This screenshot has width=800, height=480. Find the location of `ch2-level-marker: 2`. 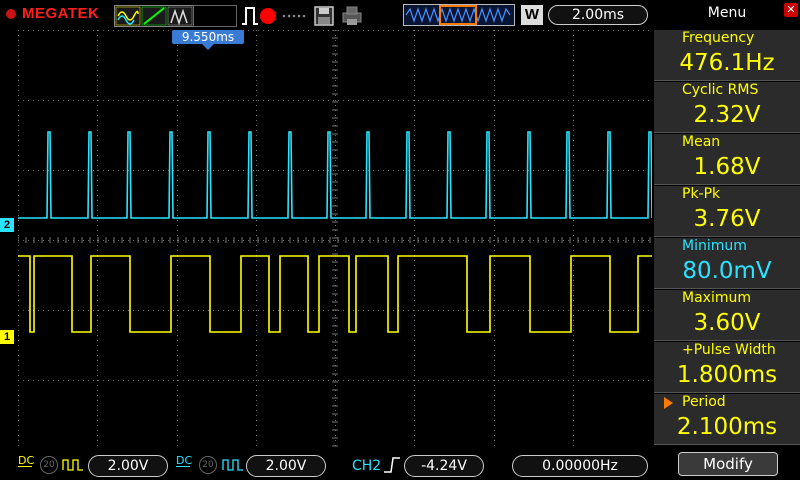

ch2-level-marker: 2 is located at coordinates (7, 225).